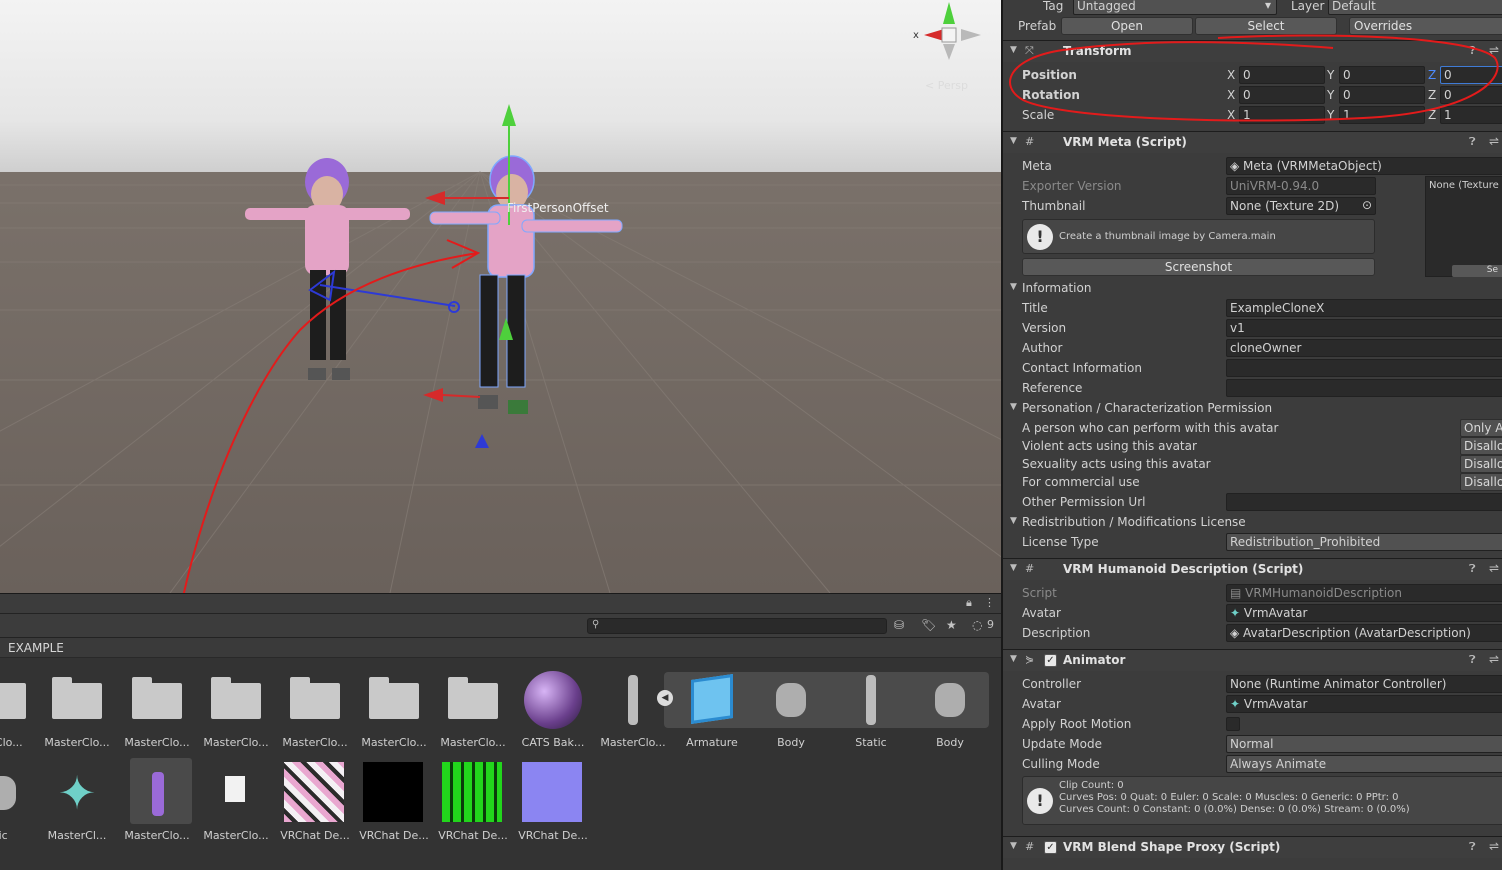 The height and width of the screenshot is (870, 1502). I want to click on license-type-dropdown: Redistribution_Prohibited, so click(1364, 542).